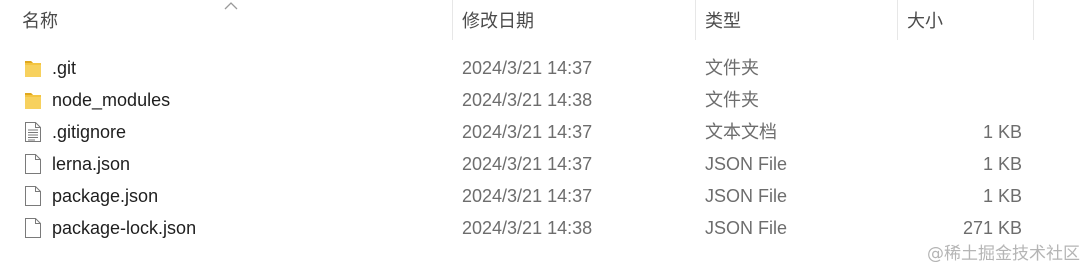 This screenshot has height=268, width=1088. I want to click on file-name: .gitignore, so click(89, 132).